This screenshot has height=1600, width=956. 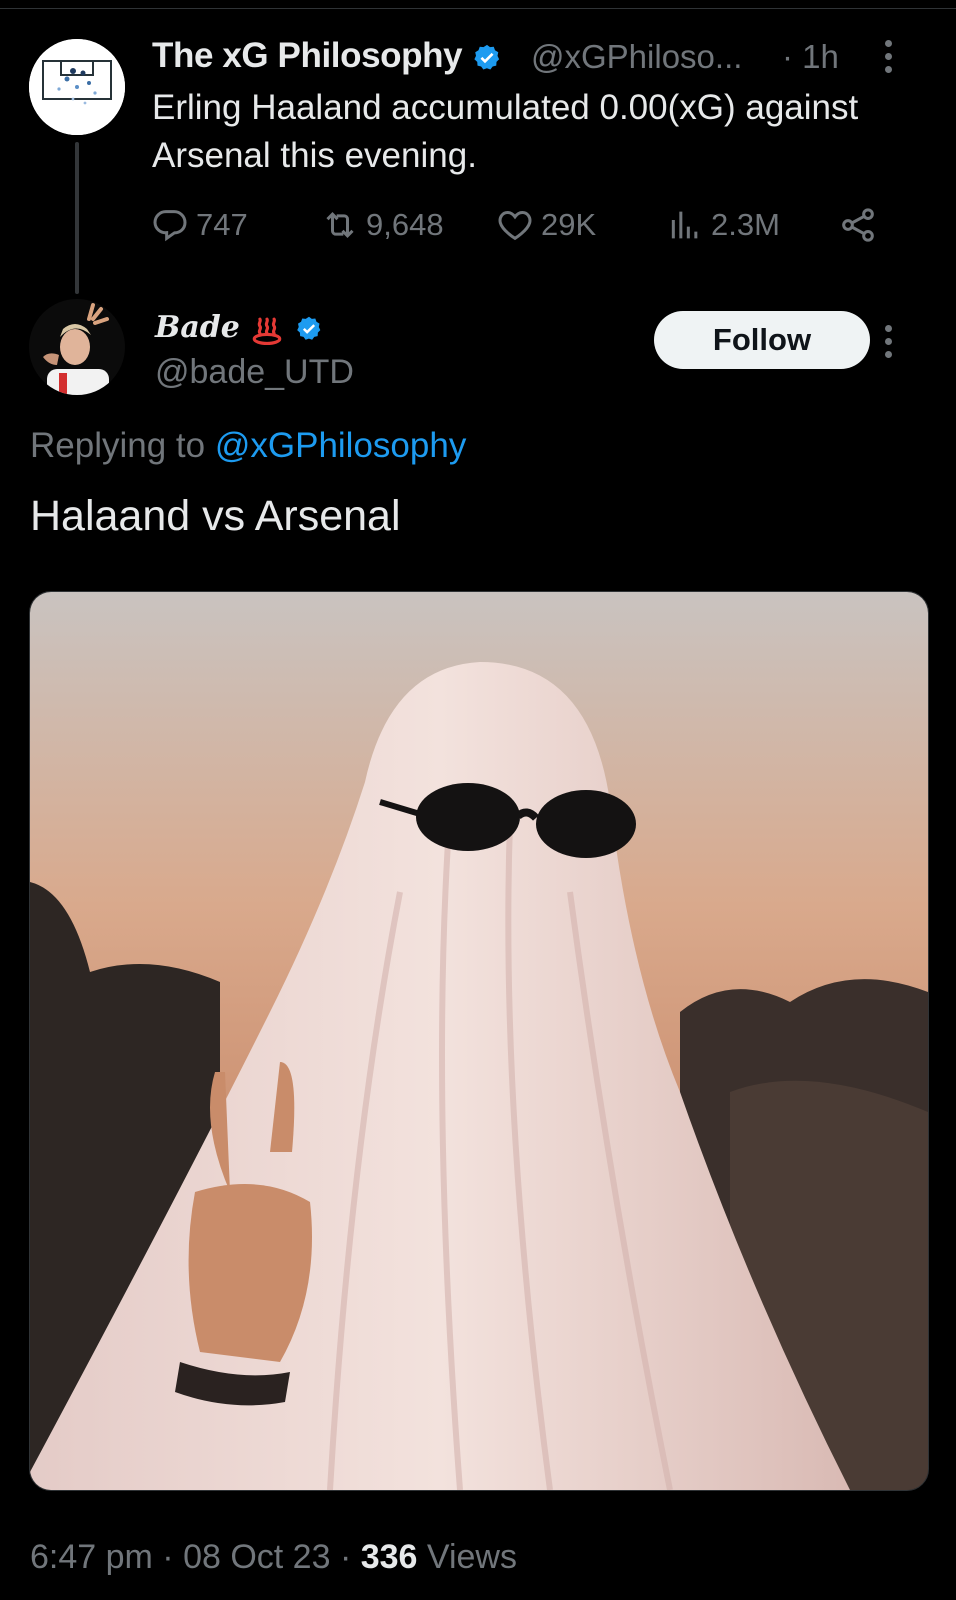 I want to click on original-author-name-text: The xG Philosophy, so click(x=307, y=55).